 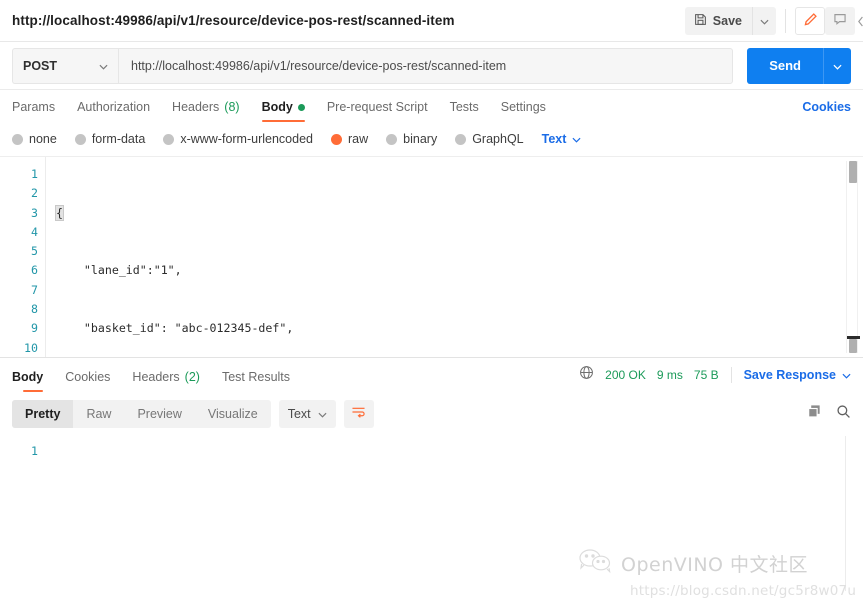 What do you see at coordinates (31, 347) in the screenshot?
I see `line-number: 10` at bounding box center [31, 347].